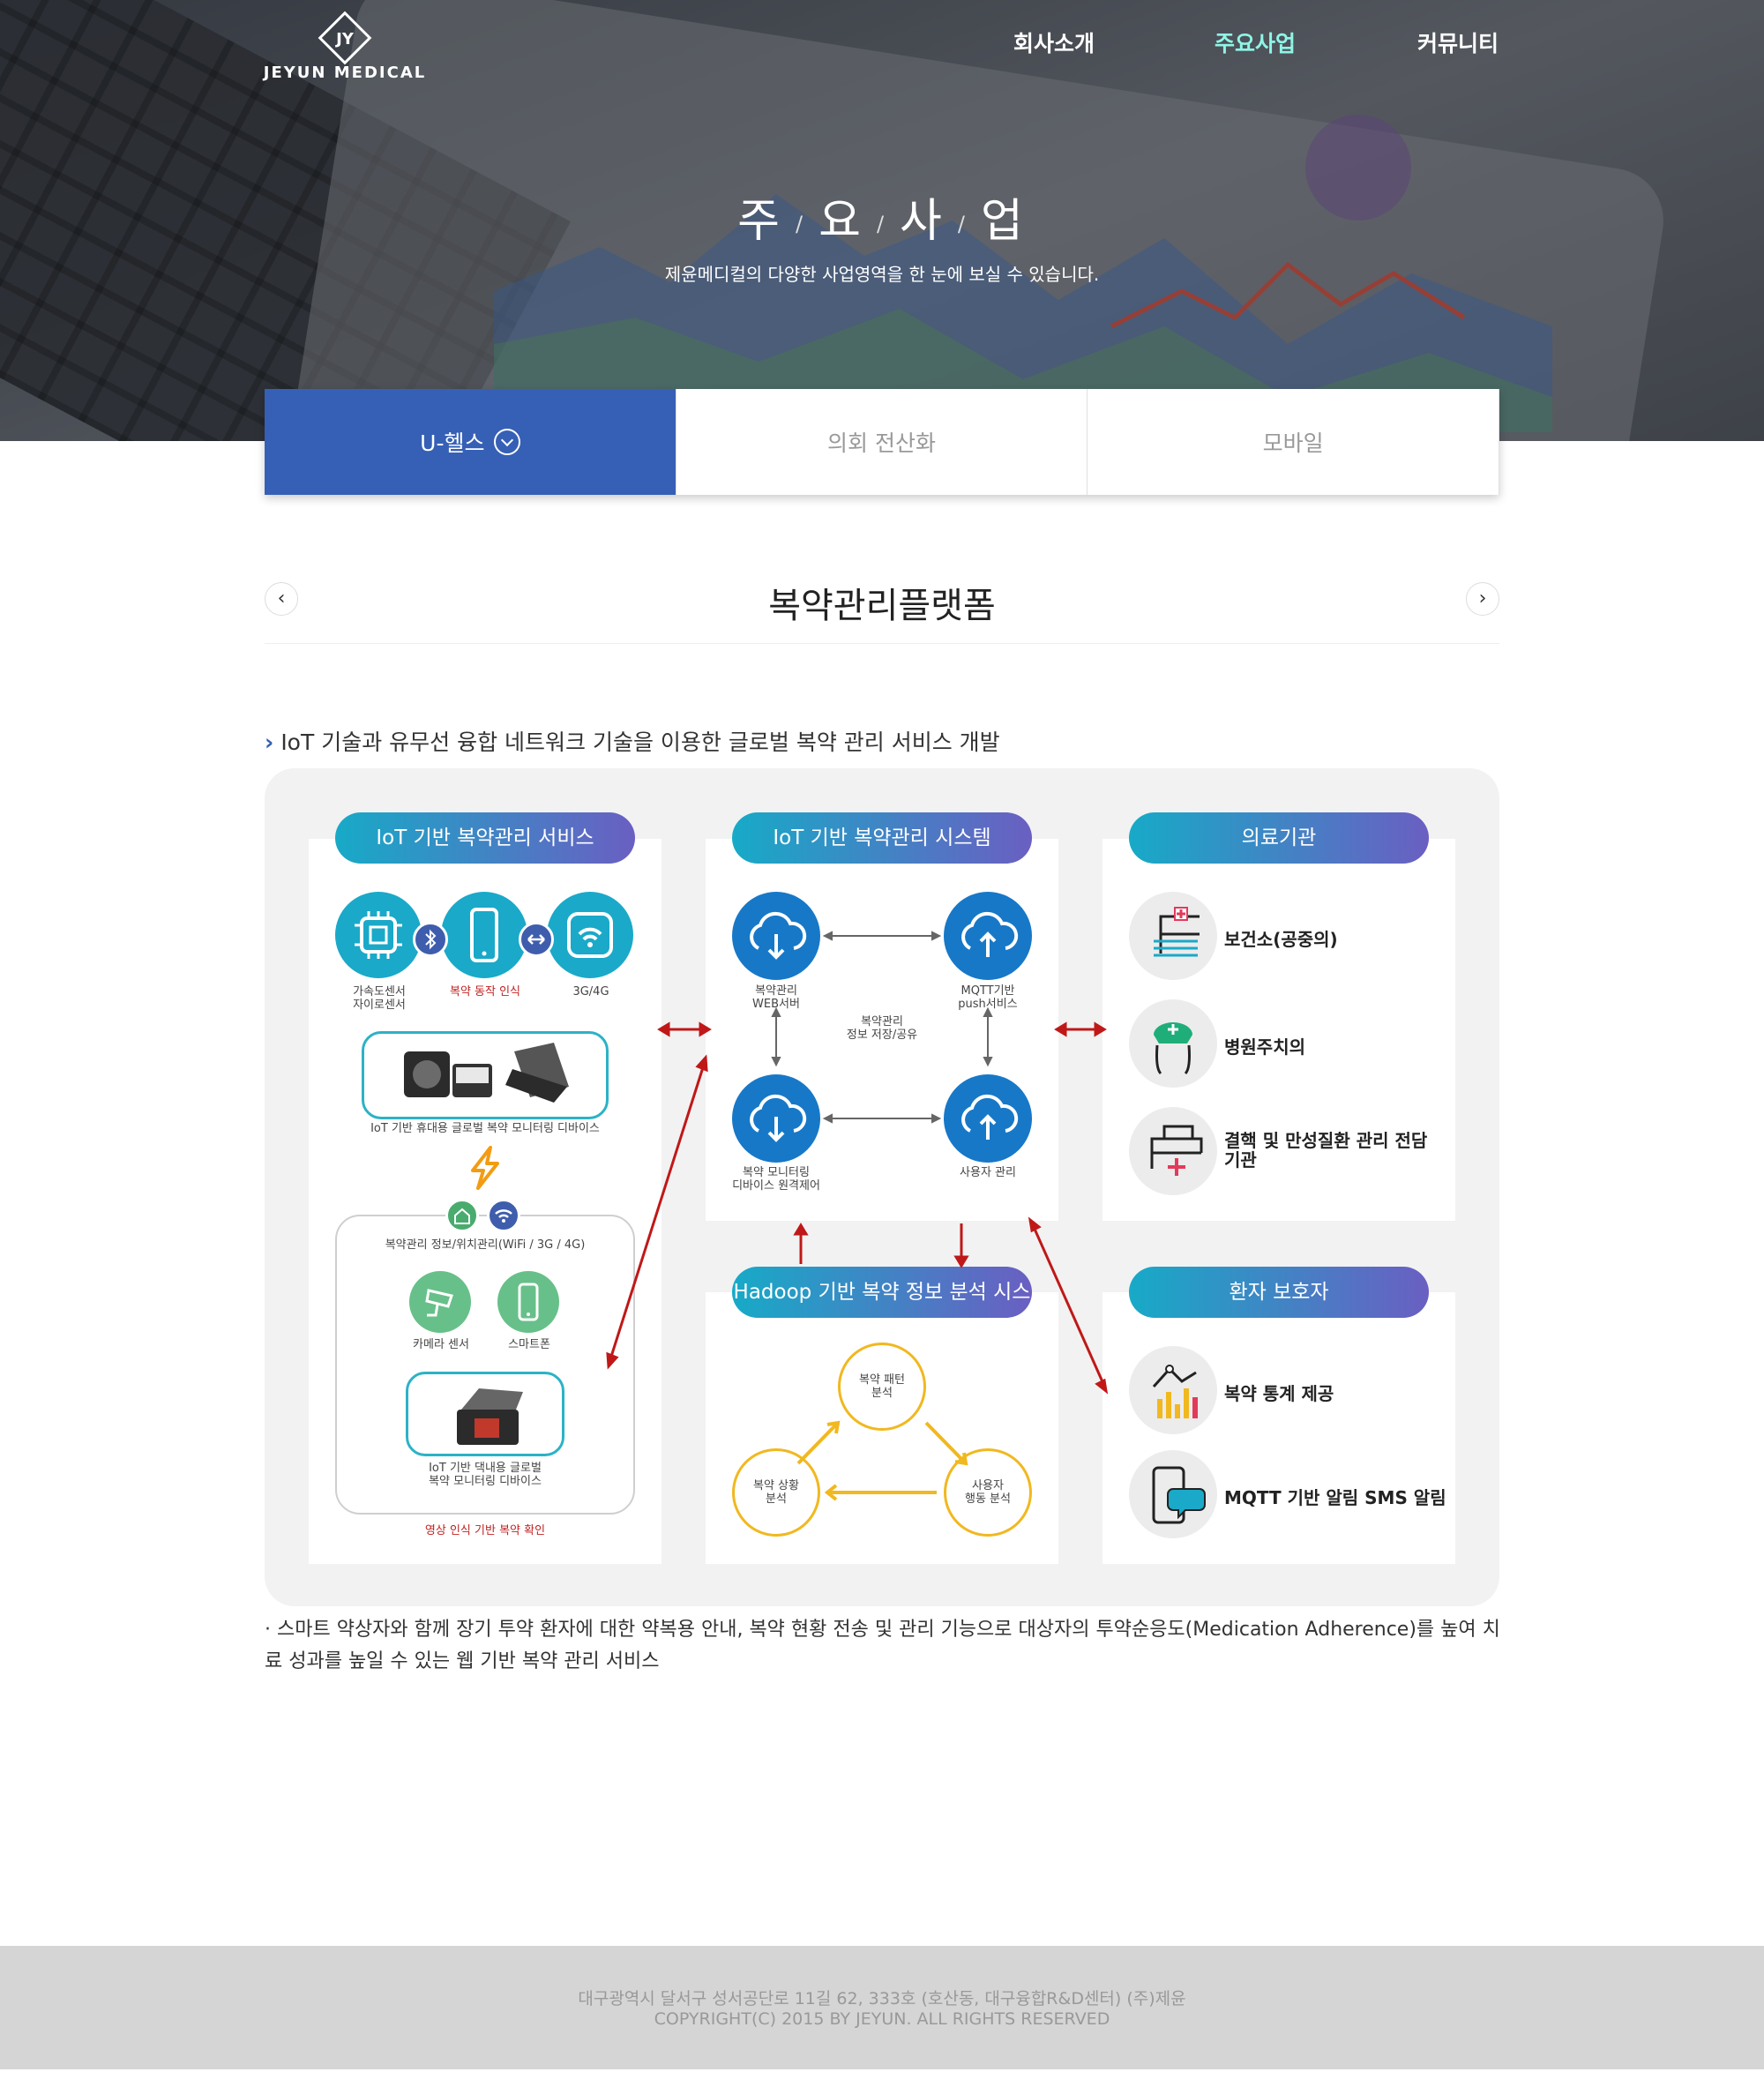 This screenshot has width=1764, height=2087. I want to click on page-subtitle: 제윤메디컬의 다양한 사업영역을 한 눈에 보실 수 있습니다., so click(882, 274).